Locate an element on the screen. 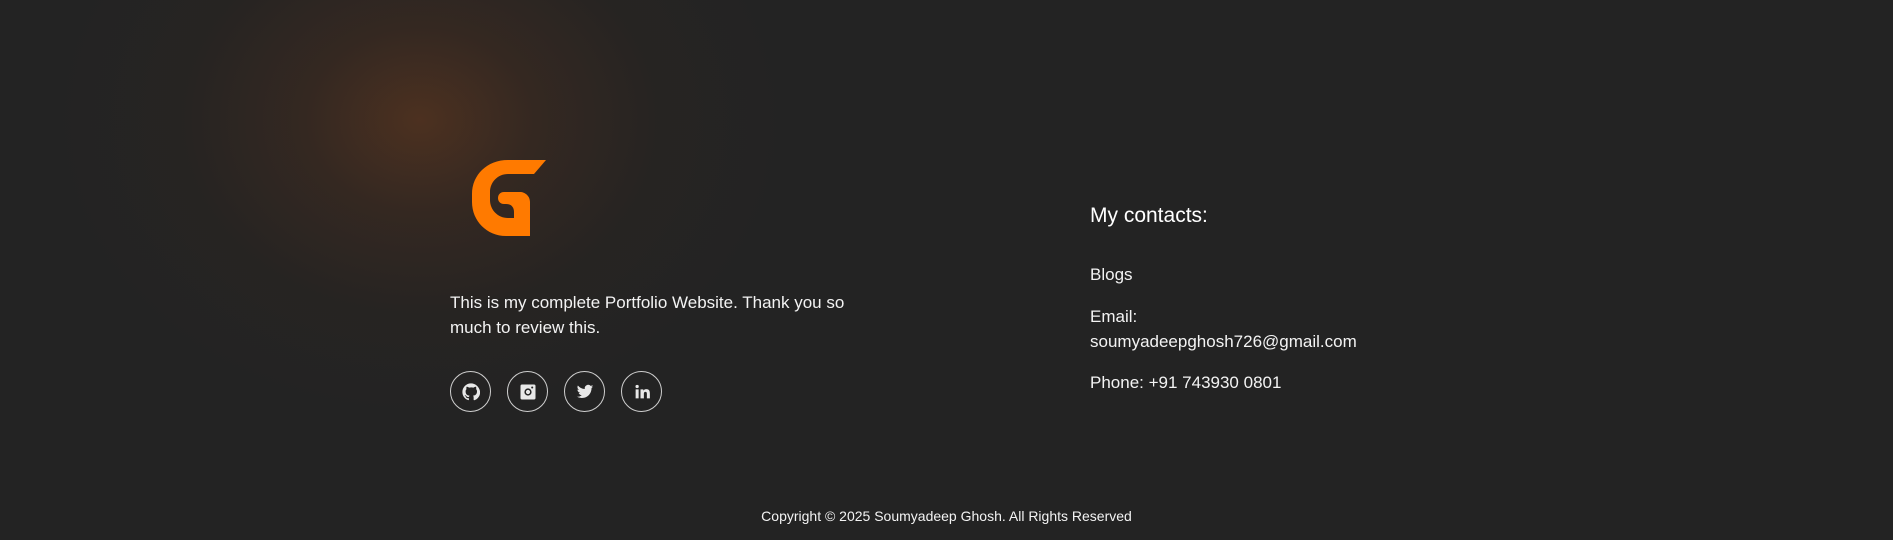 The width and height of the screenshot is (1893, 540). github-link-button is located at coordinates (470, 391).